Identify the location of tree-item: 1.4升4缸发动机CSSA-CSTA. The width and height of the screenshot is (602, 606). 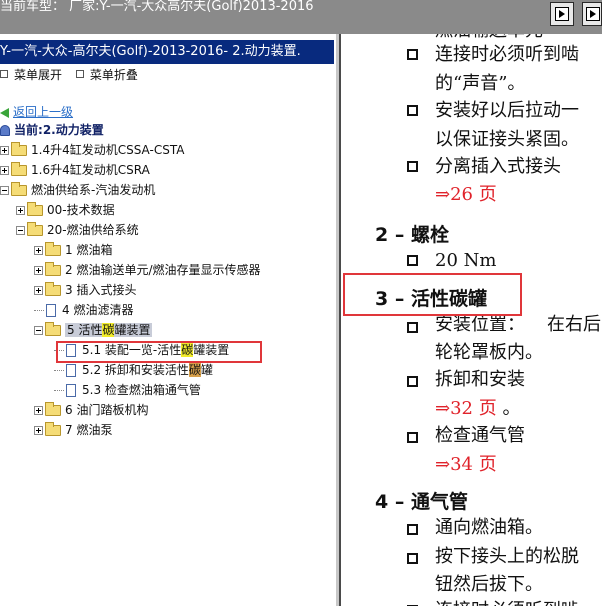
(92, 150).